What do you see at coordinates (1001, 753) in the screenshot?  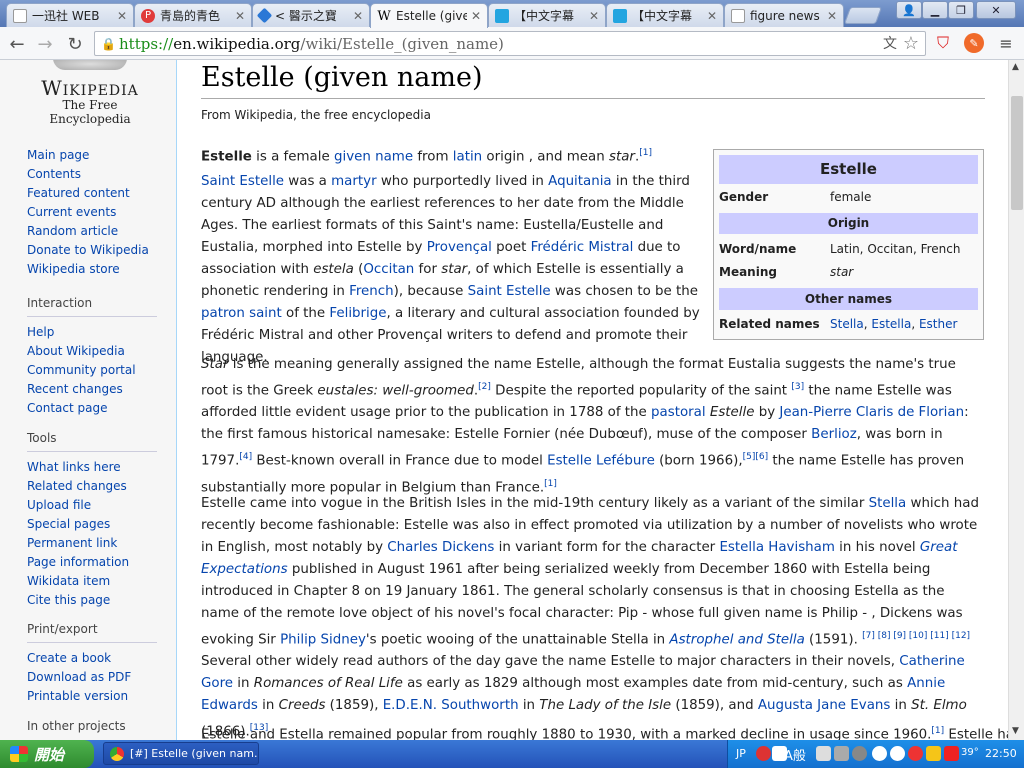 I see `clock: 22:50` at bounding box center [1001, 753].